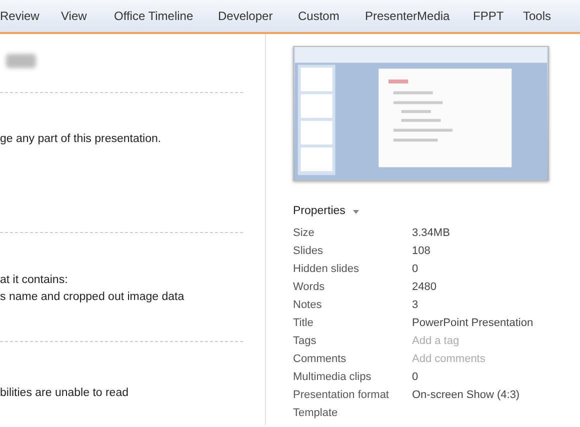 The width and height of the screenshot is (580, 427). What do you see at coordinates (331, 16) in the screenshot?
I see `ribbon-tab: Custom` at bounding box center [331, 16].